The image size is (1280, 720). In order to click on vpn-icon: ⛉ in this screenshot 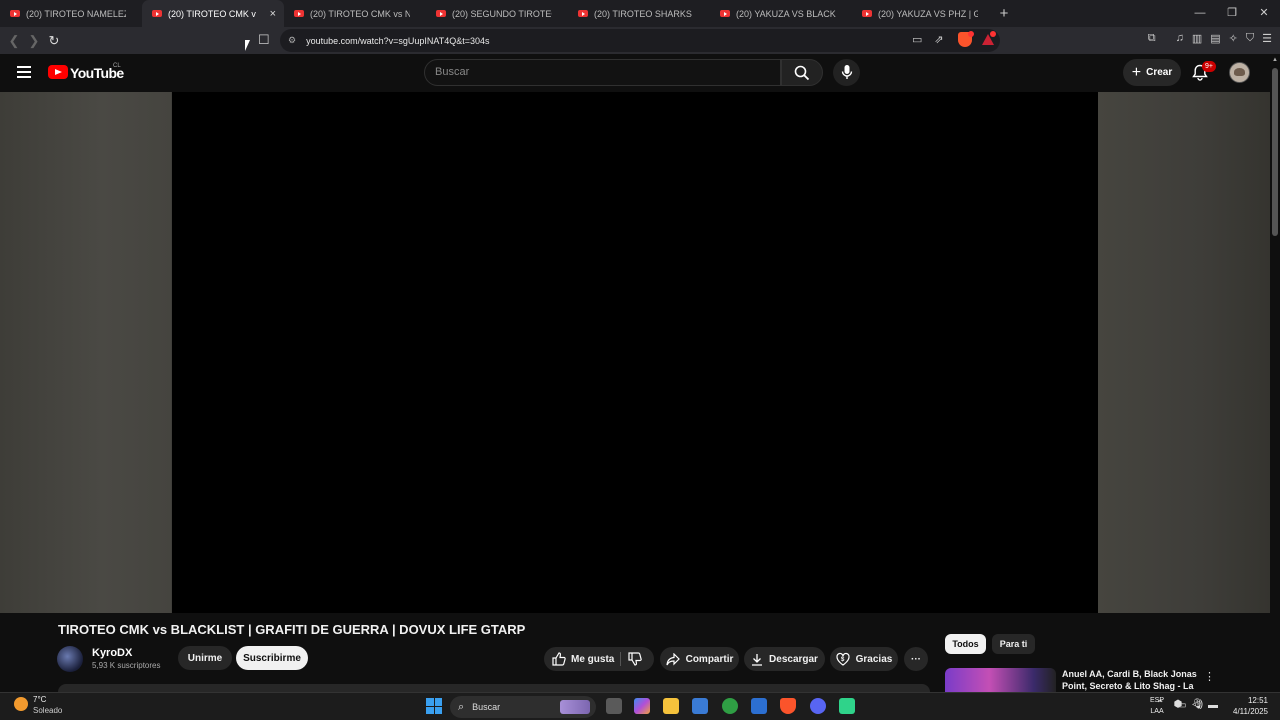, I will do `click(1250, 38)`.